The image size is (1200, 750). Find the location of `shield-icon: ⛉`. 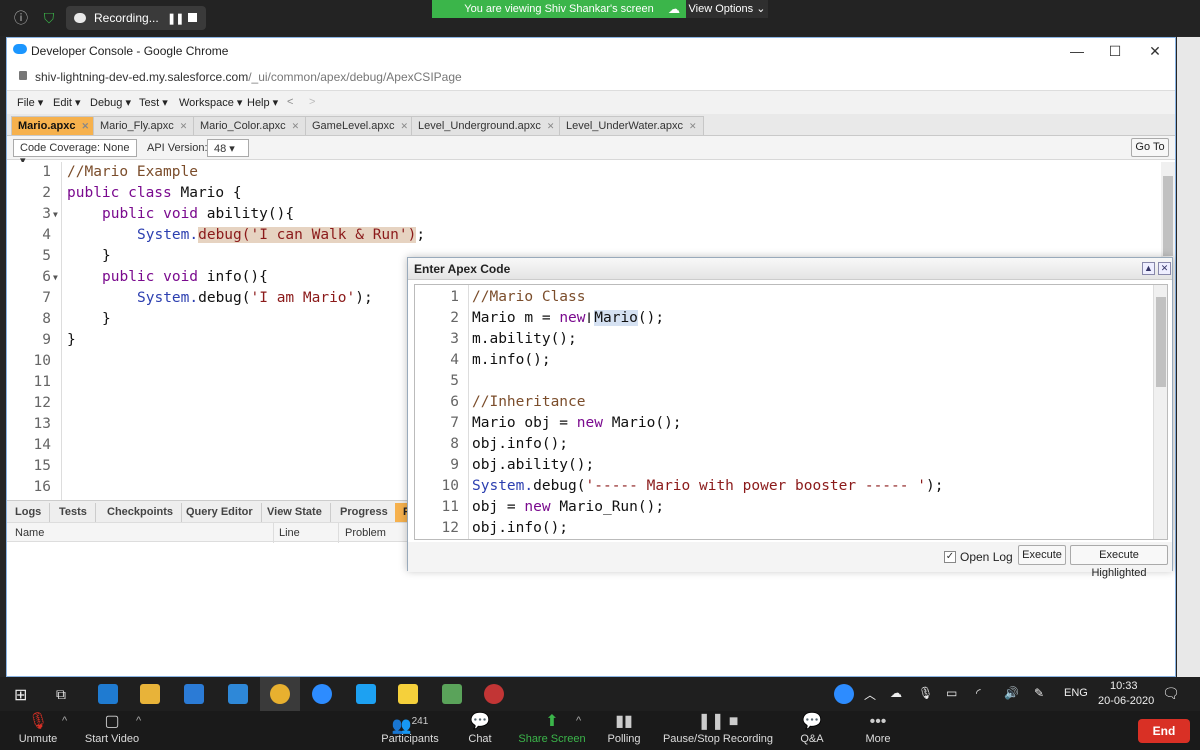

shield-icon: ⛉ is located at coordinates (49, 18).